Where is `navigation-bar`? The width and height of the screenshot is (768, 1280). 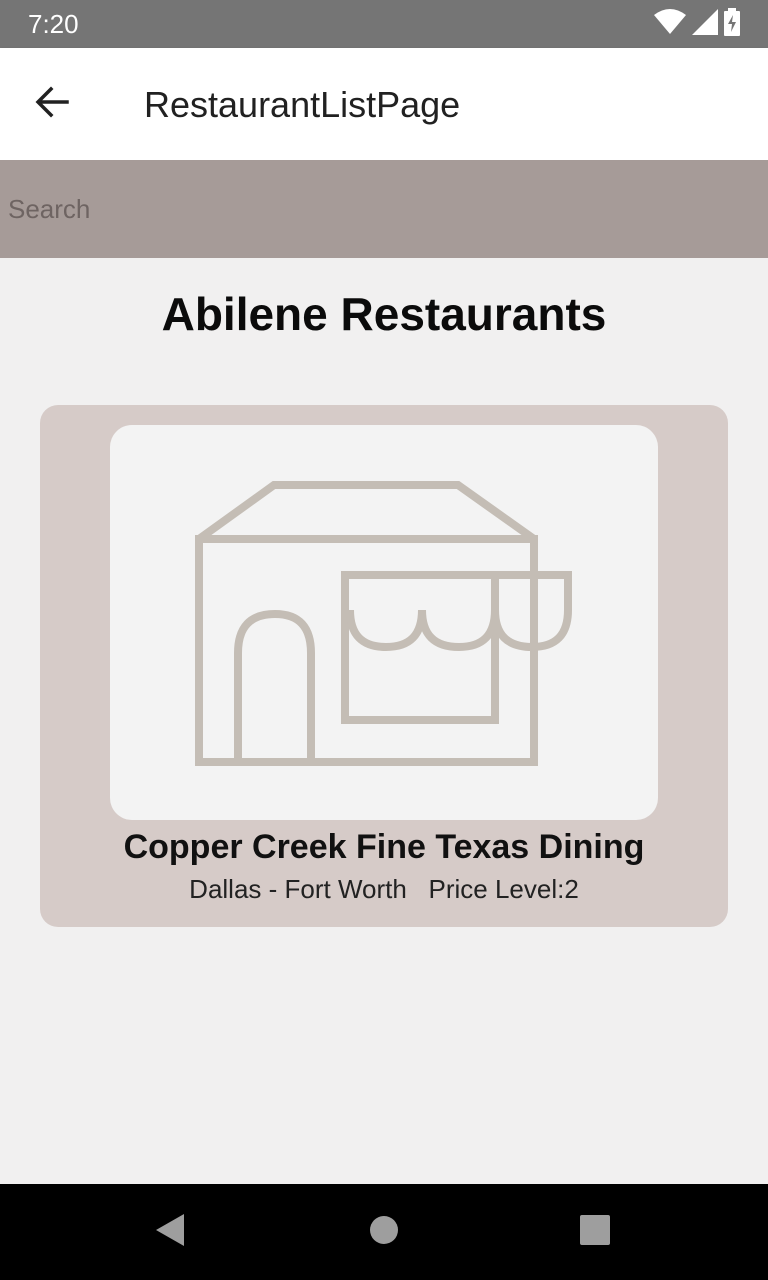 navigation-bar is located at coordinates (384, 1232).